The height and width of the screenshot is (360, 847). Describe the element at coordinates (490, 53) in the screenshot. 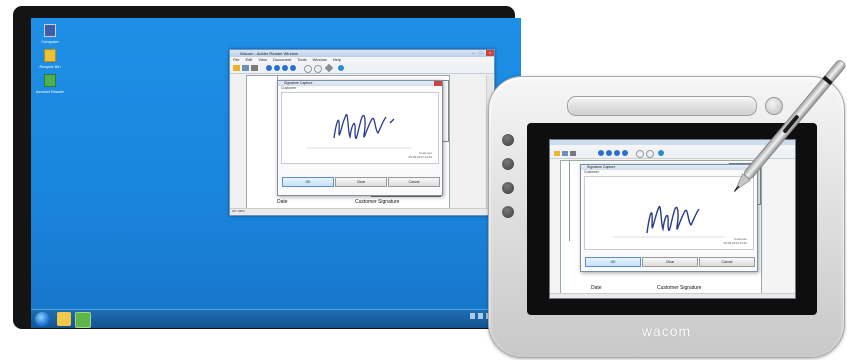

I see `close-icon: ×` at that location.